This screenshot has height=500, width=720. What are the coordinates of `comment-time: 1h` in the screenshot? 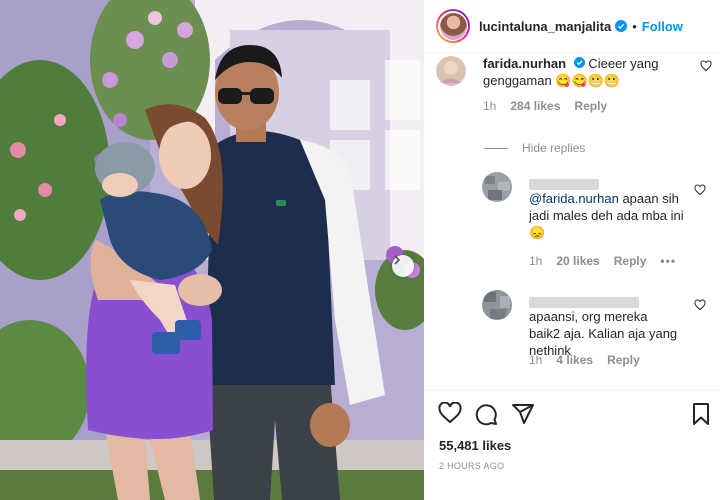 It's located at (490, 106).